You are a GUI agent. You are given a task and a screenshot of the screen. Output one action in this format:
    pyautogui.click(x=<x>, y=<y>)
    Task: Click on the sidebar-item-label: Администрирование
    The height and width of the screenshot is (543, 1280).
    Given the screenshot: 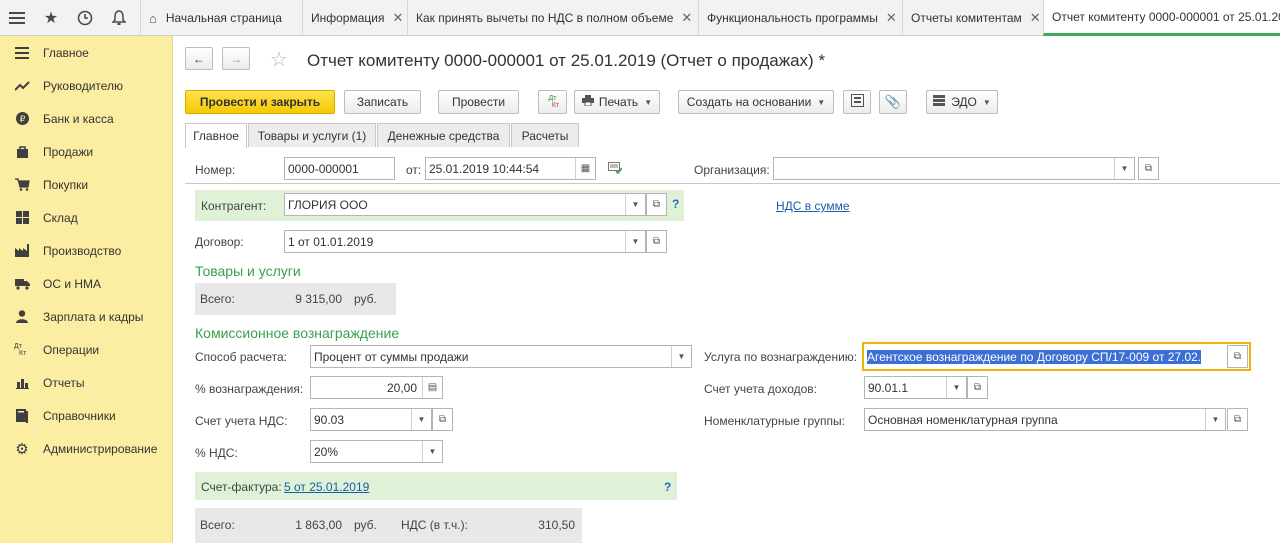 What is the action you would take?
    pyautogui.click(x=100, y=448)
    